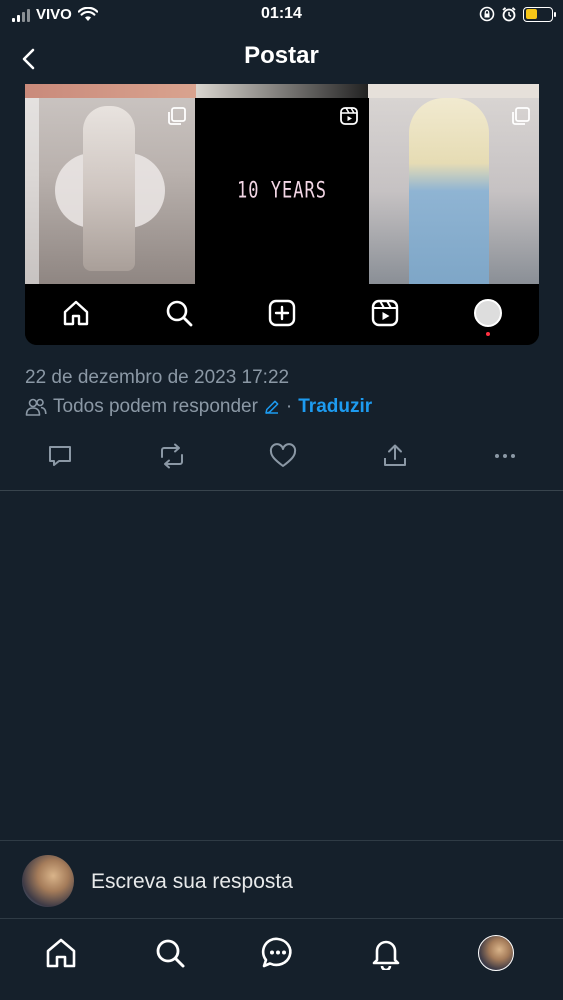 Image resolution: width=563 pixels, height=1000 pixels. I want to click on reply-icon, so click(60, 456).